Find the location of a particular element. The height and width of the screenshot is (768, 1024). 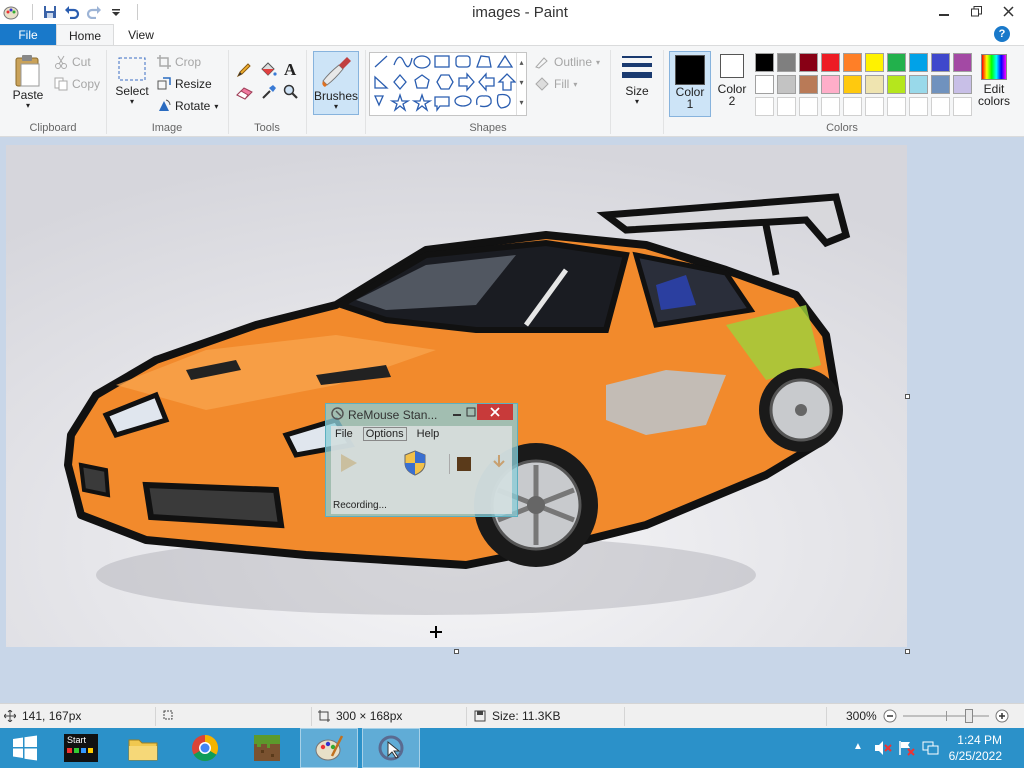

help-icon: ? is located at coordinates (1002, 34).